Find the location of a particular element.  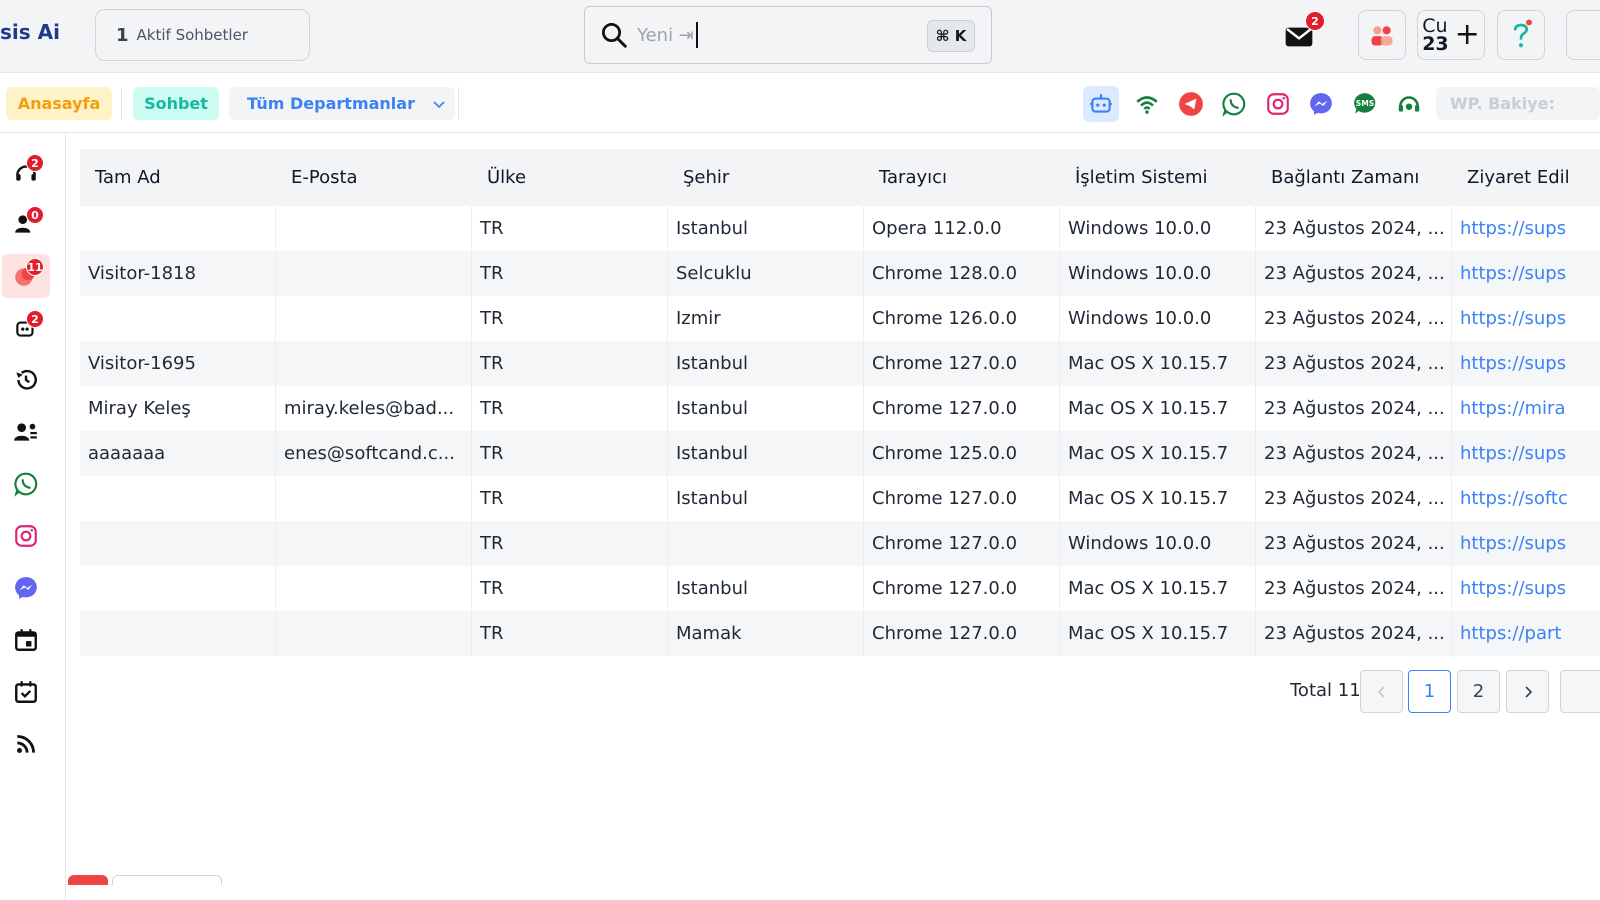

channel-sms-button: SMS is located at coordinates (1365, 104).